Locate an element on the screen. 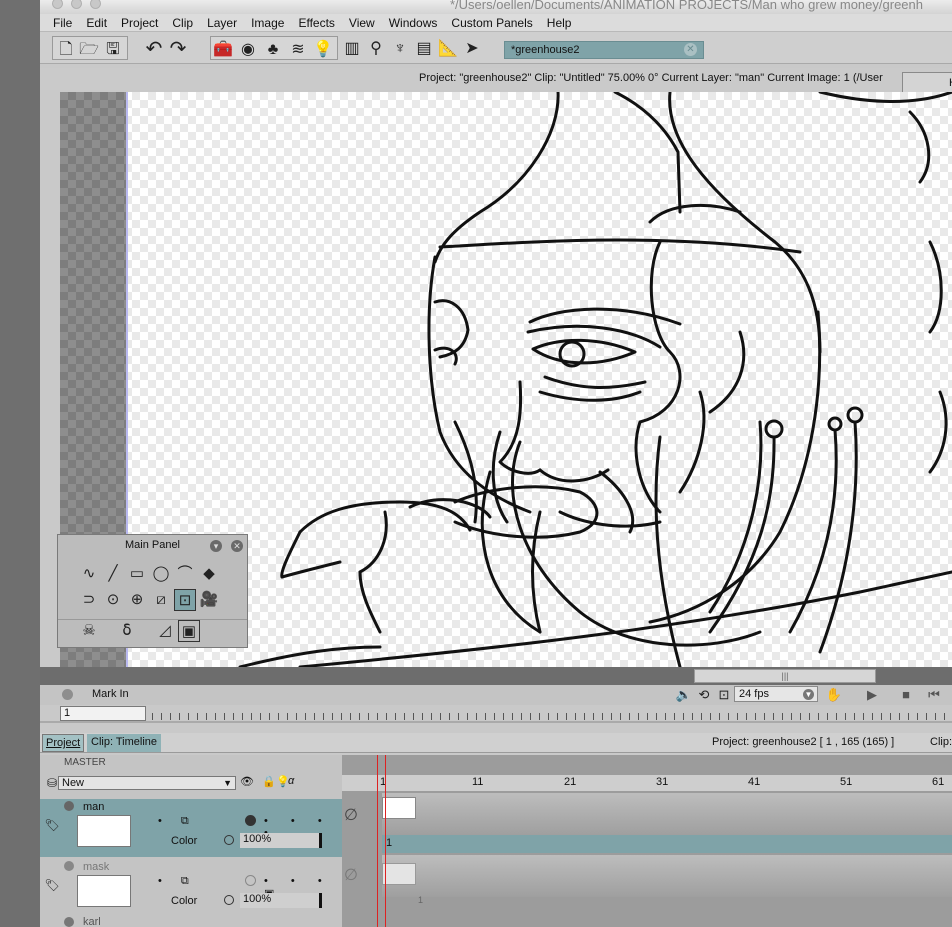 The width and height of the screenshot is (952, 927). layer-name: karl is located at coordinates (92, 921).